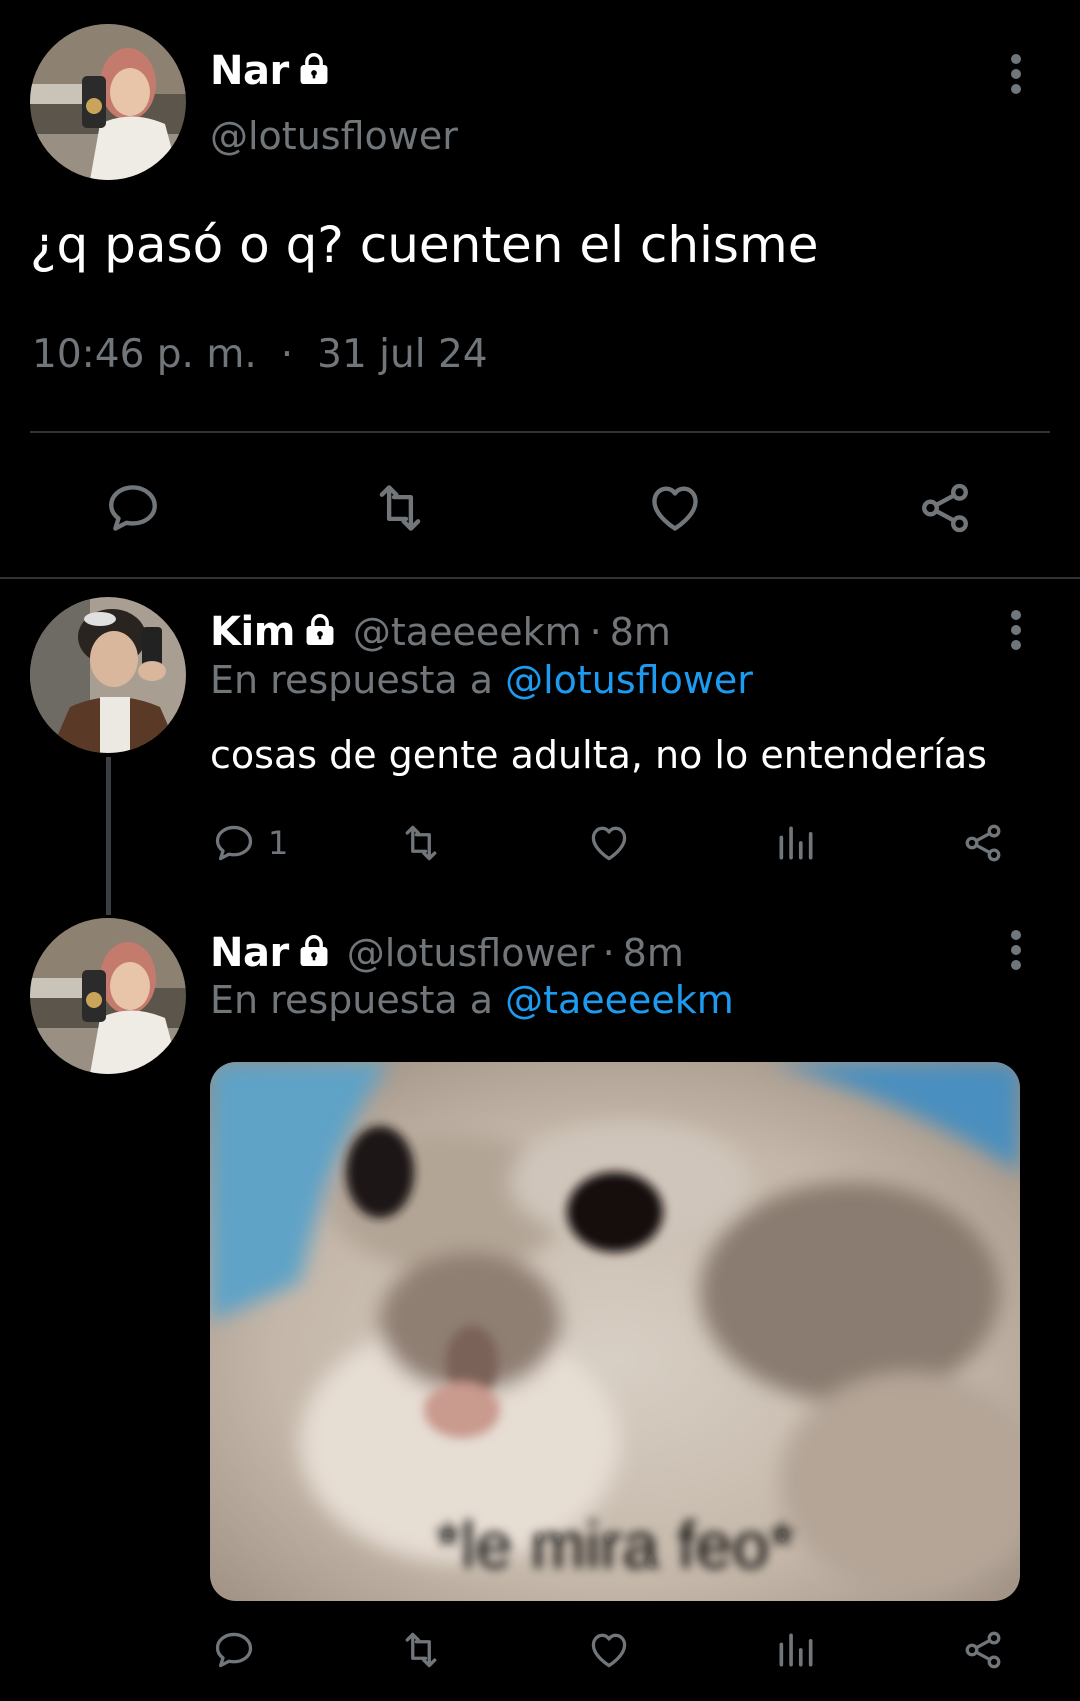 Image resolution: width=1080 pixels, height=1701 pixels. Describe the element at coordinates (402, 354) in the screenshot. I see `tweet-date: 31 jul 24` at that location.